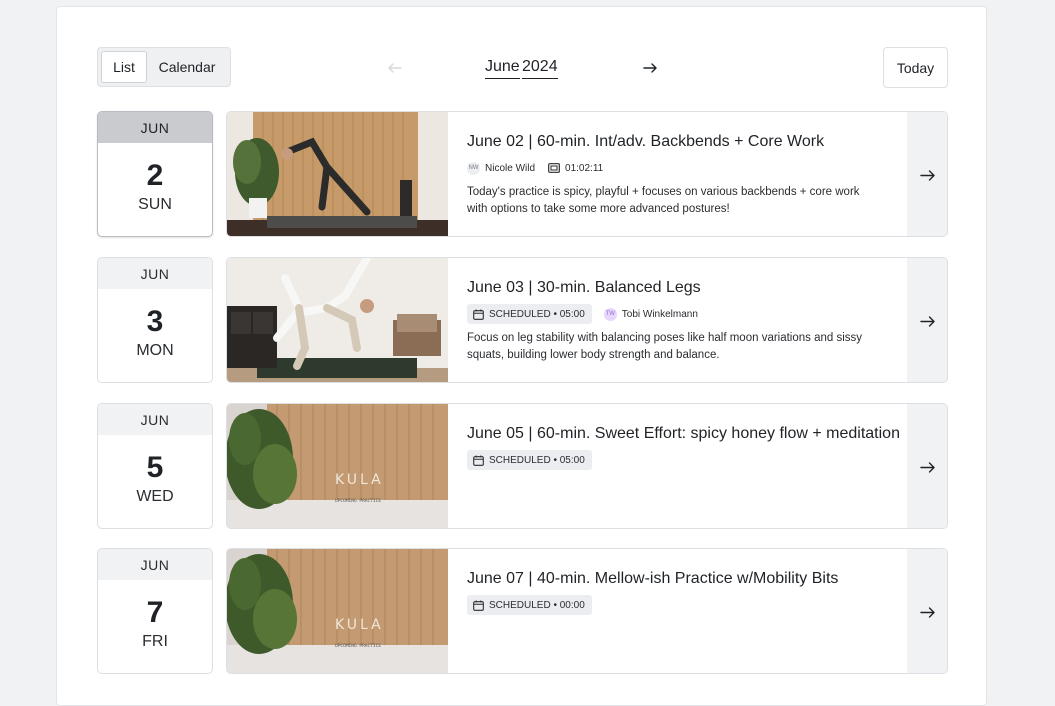  I want to click on avatar: NW, so click(473, 168).